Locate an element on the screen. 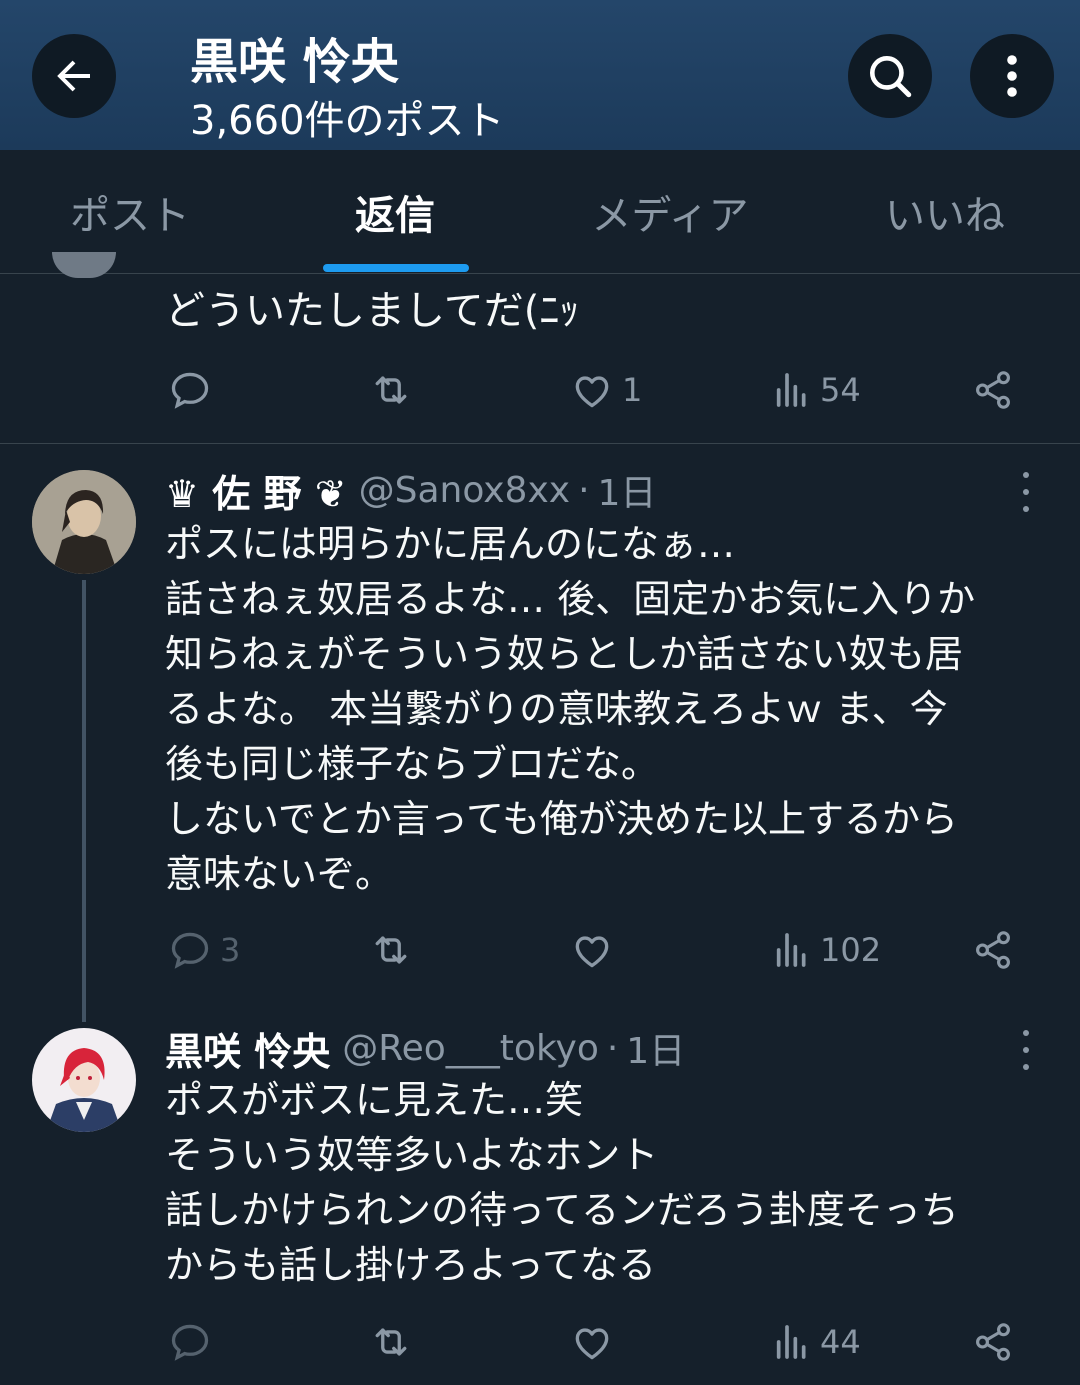 This screenshot has width=1080, height=1385. page-title: 黒咲 怜央 is located at coordinates (294, 62).